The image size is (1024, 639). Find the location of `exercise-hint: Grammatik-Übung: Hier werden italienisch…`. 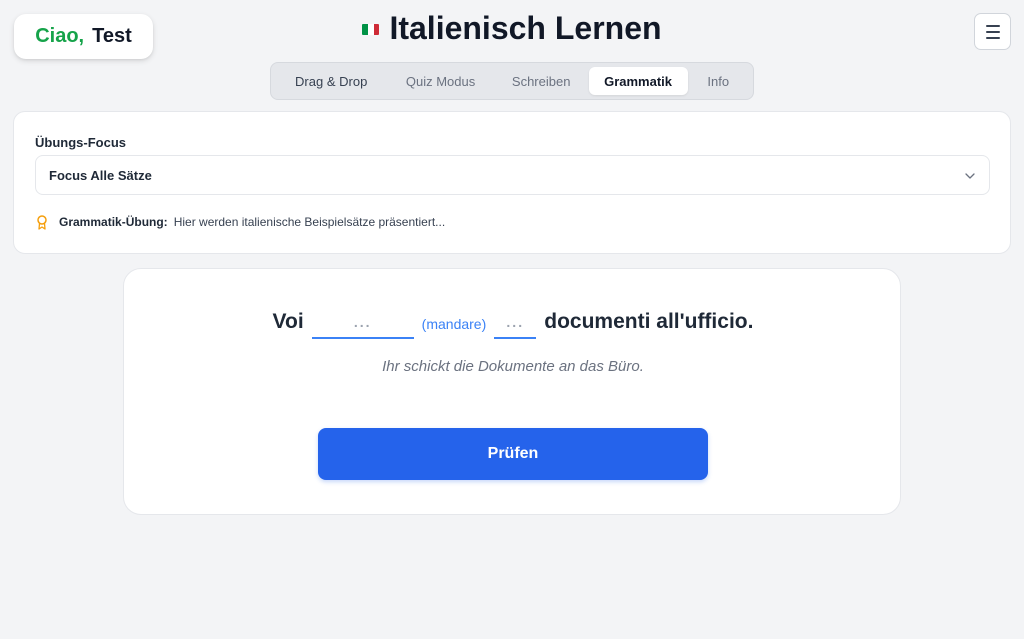

exercise-hint: Grammatik-Übung: Hier werden italienisch… is located at coordinates (240, 222).